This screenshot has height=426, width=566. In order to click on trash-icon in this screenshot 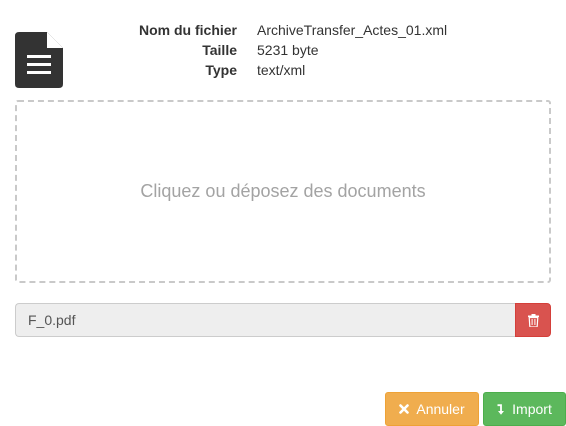, I will do `click(533, 320)`.